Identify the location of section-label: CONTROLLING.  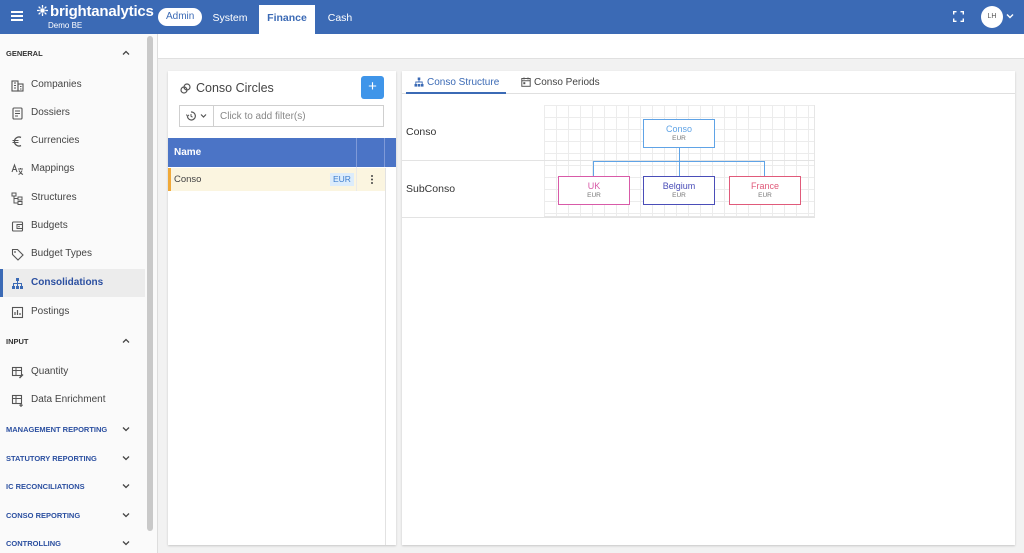
(33, 543).